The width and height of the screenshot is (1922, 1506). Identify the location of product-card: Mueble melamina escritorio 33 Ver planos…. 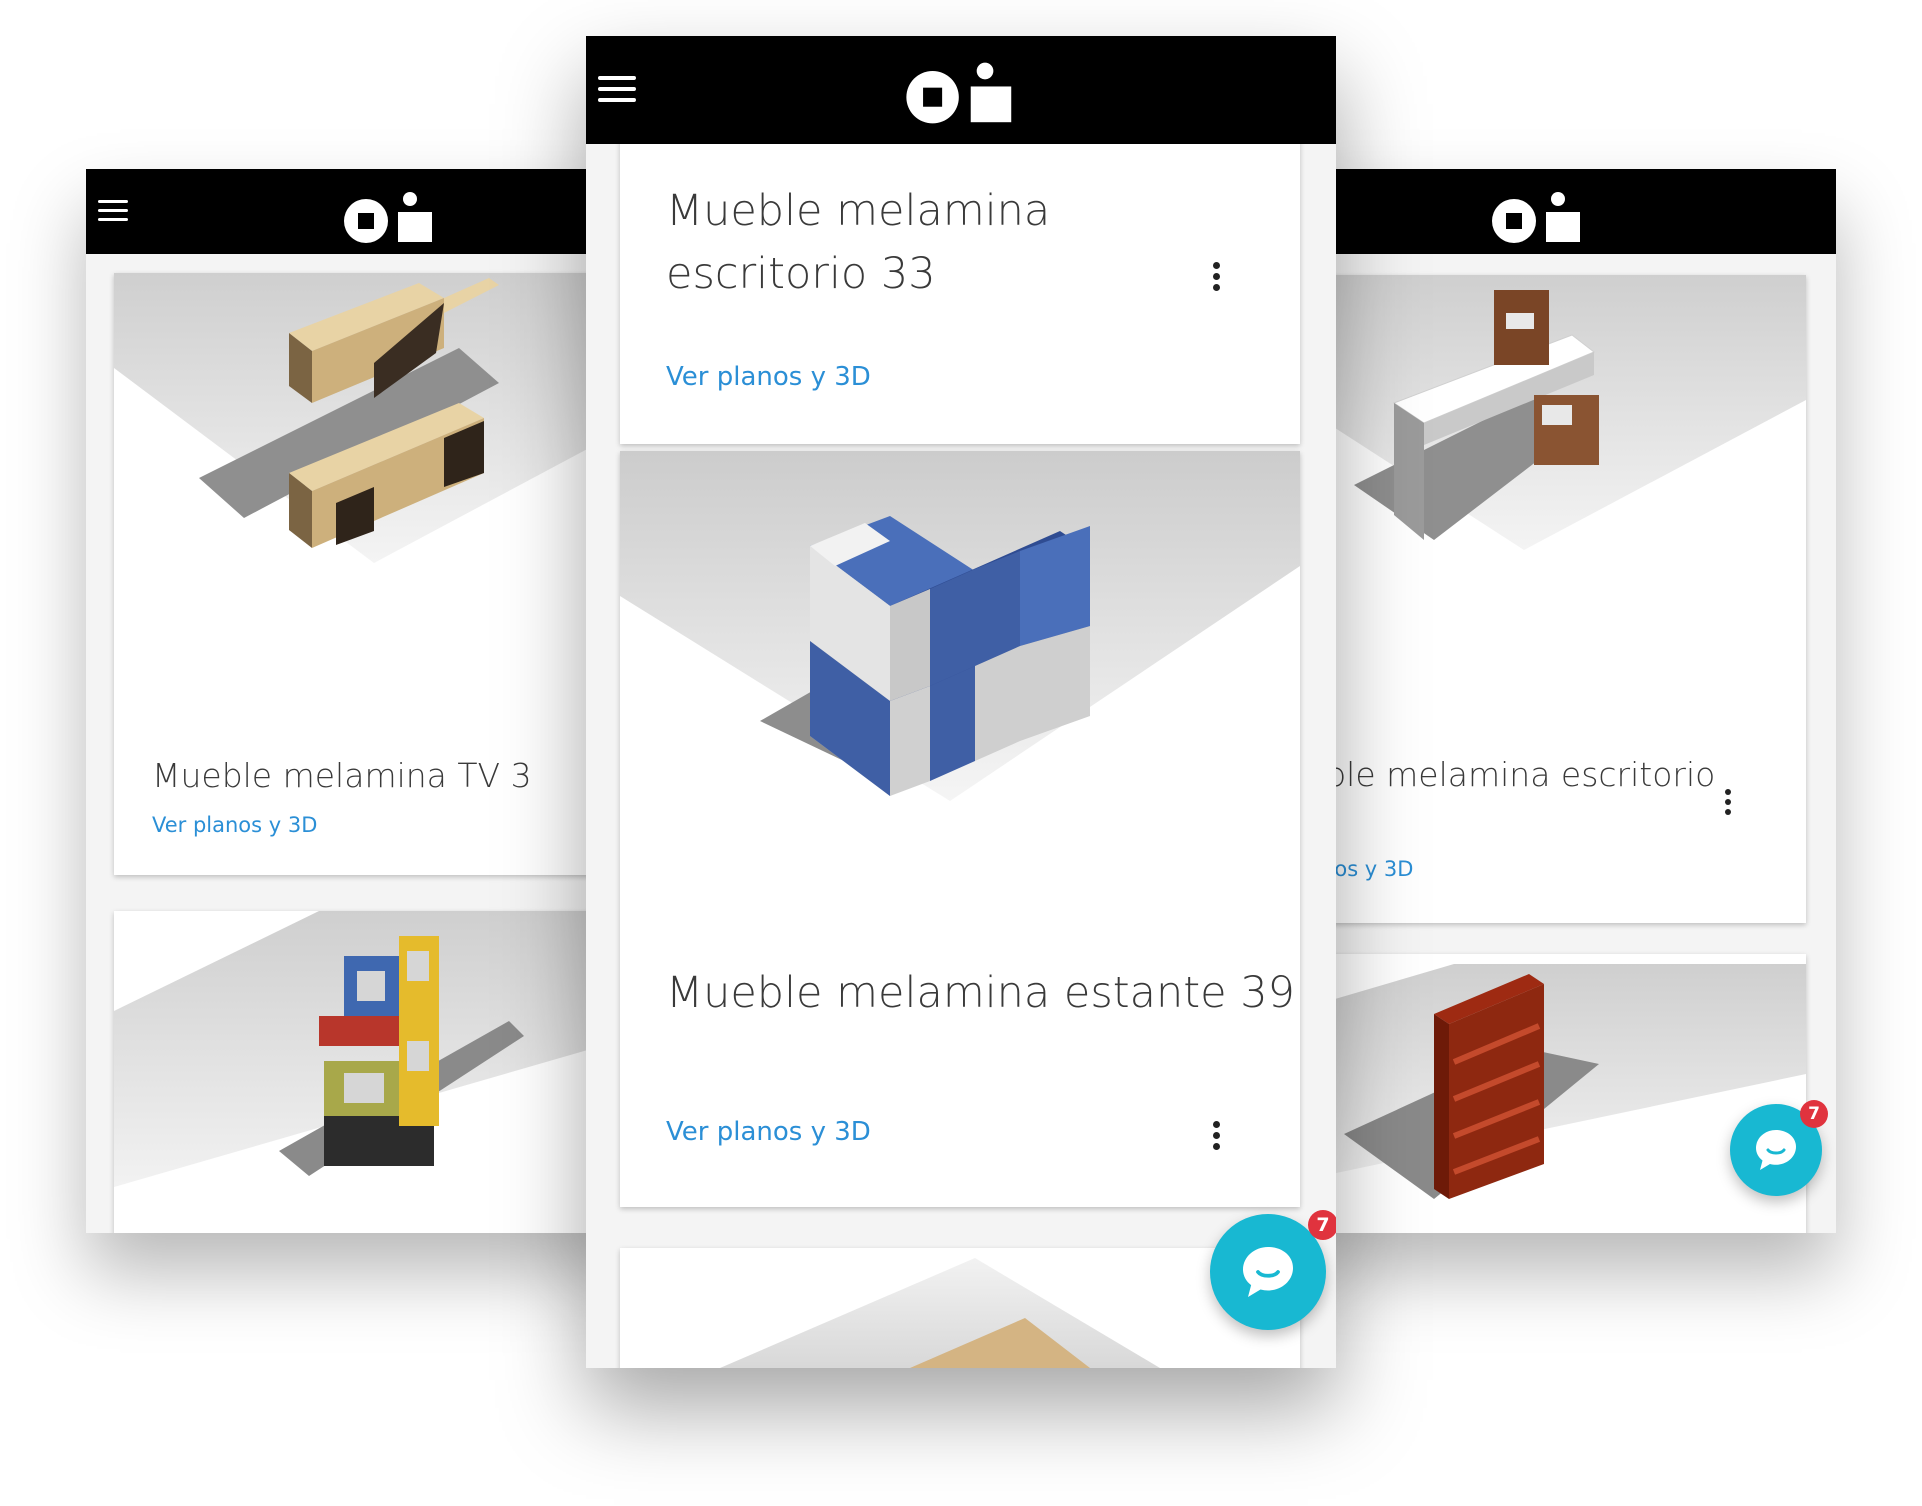
(960, 290).